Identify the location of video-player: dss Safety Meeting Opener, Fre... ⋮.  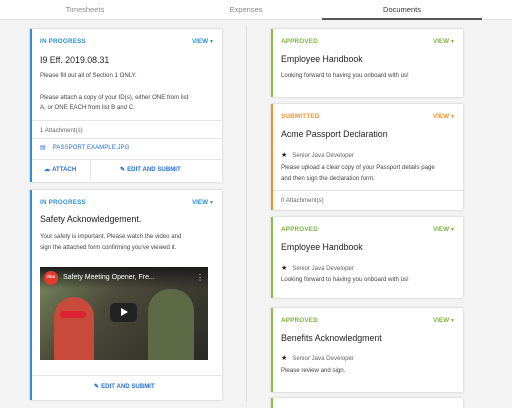
(124, 313).